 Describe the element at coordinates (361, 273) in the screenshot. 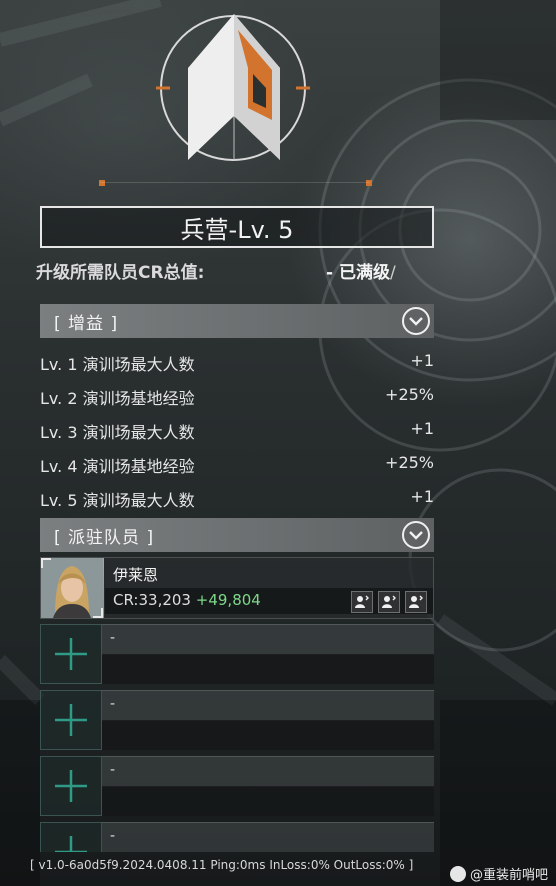

I see `requirement-value: - 已满级/` at that location.